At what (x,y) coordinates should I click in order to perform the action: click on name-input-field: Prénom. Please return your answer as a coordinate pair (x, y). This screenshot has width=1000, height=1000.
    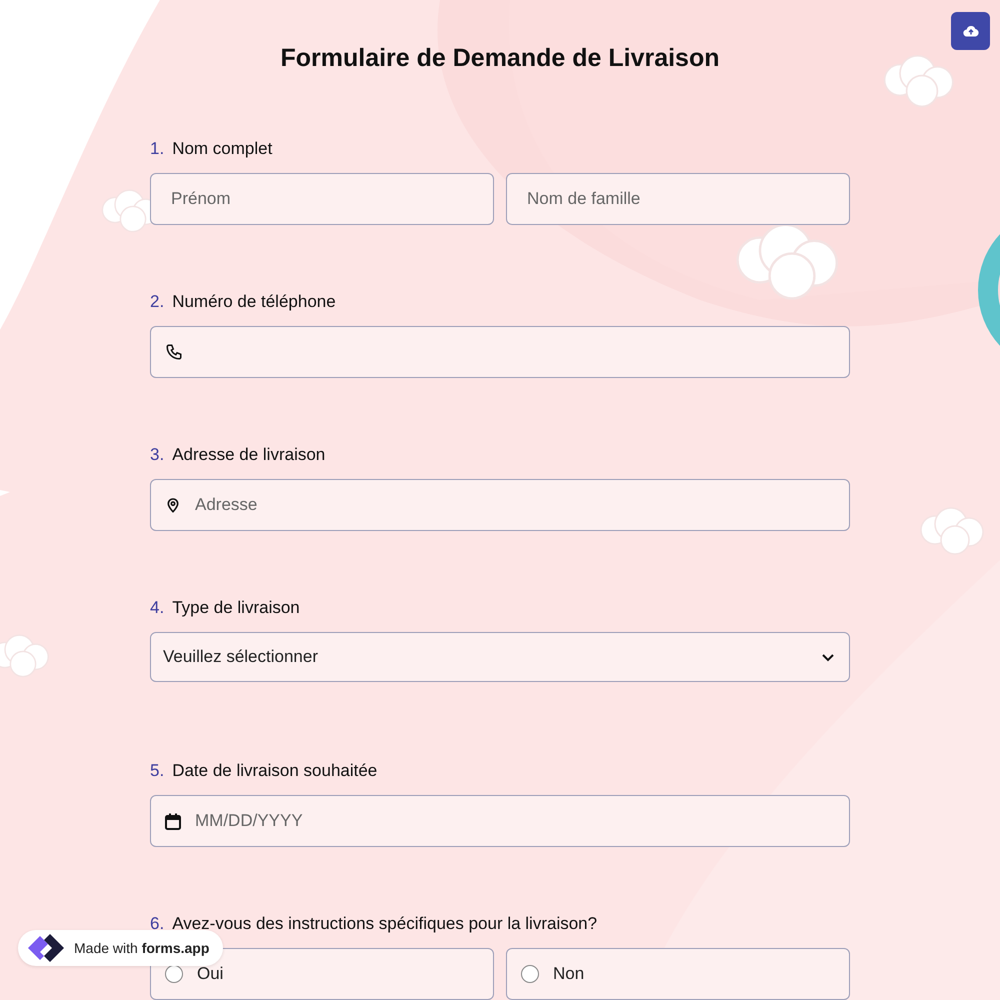
    Looking at the image, I should click on (322, 199).